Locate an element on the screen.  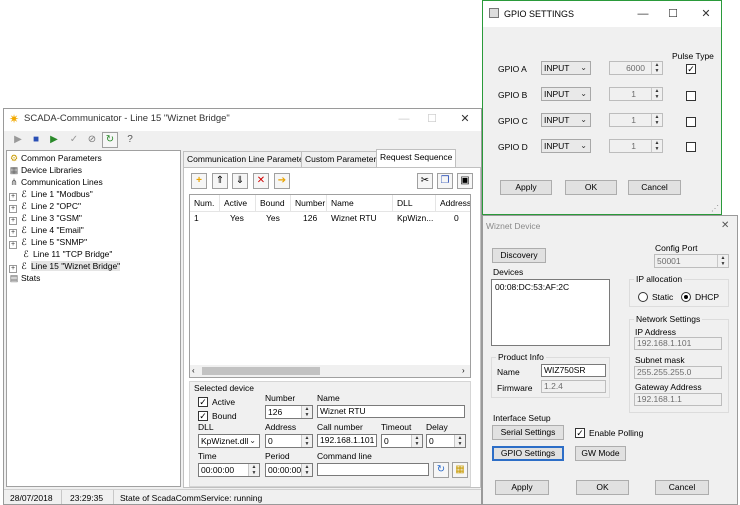
gpio-ok-button: OK is located at coordinates (591, 187).